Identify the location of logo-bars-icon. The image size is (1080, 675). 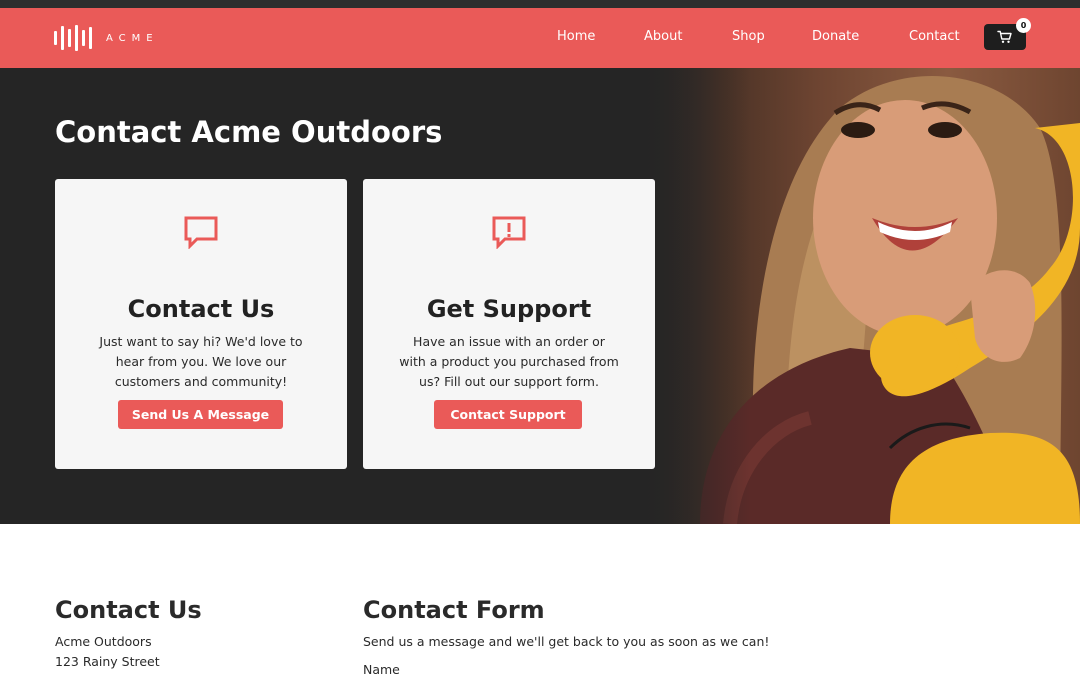
(73, 38).